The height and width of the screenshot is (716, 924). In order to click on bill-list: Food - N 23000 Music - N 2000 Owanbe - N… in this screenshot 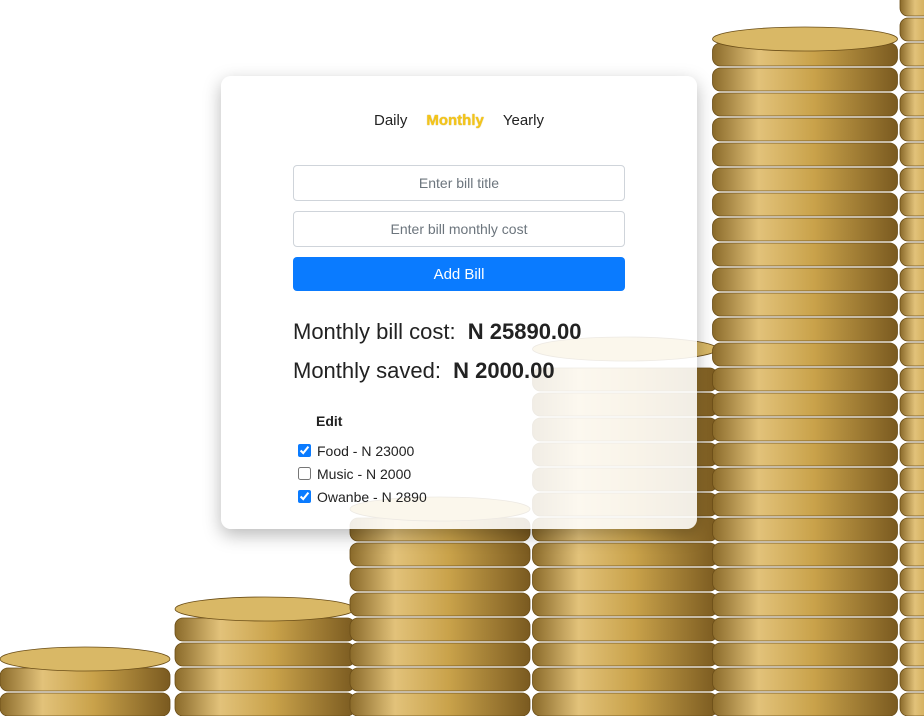, I will do `click(362, 473)`.